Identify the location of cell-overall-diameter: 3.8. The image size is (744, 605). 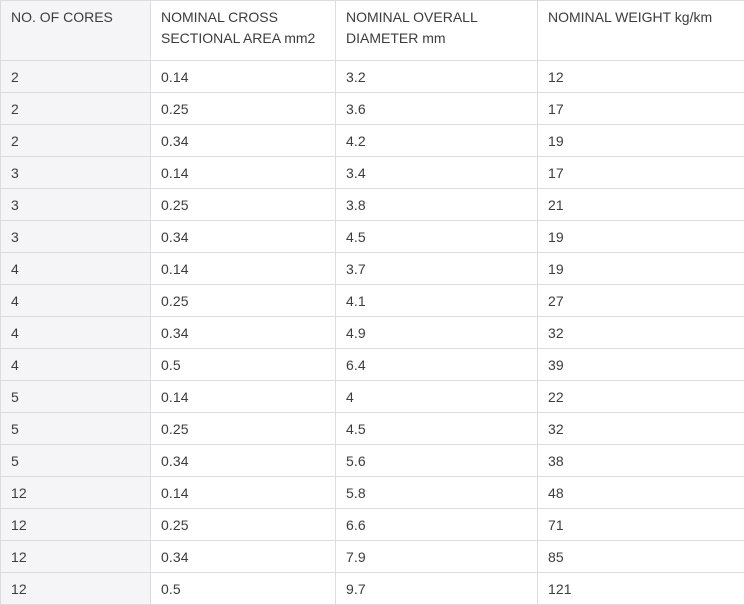
(437, 205).